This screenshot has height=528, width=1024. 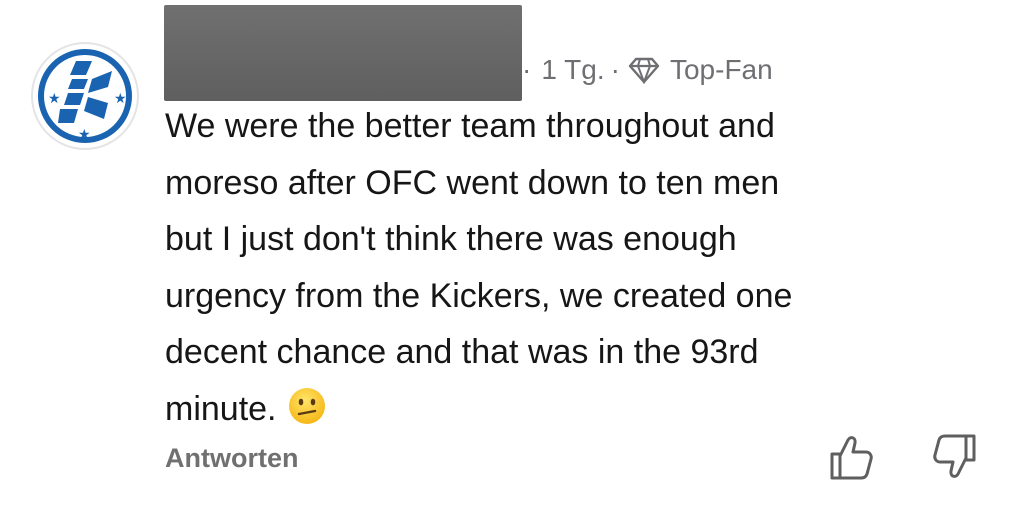 I want to click on comment-line: but I just don't think there was enough, so click(x=451, y=239).